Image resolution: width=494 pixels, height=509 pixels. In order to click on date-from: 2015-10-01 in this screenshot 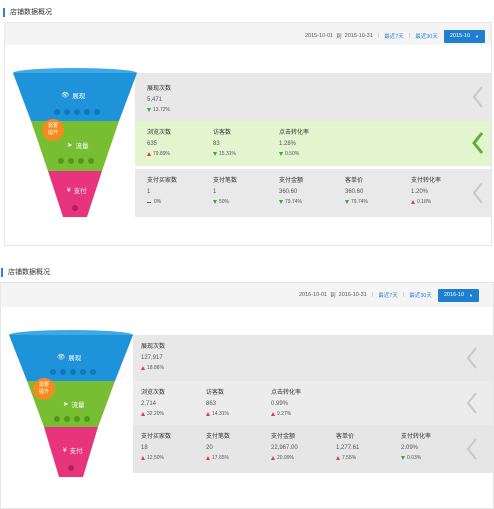, I will do `click(319, 36)`.